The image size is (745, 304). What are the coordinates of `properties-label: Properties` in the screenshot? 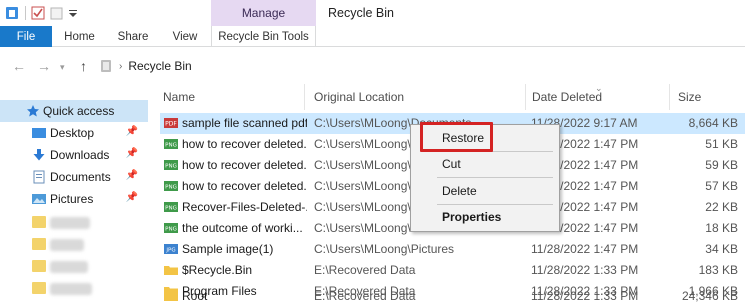 It's located at (472, 217).